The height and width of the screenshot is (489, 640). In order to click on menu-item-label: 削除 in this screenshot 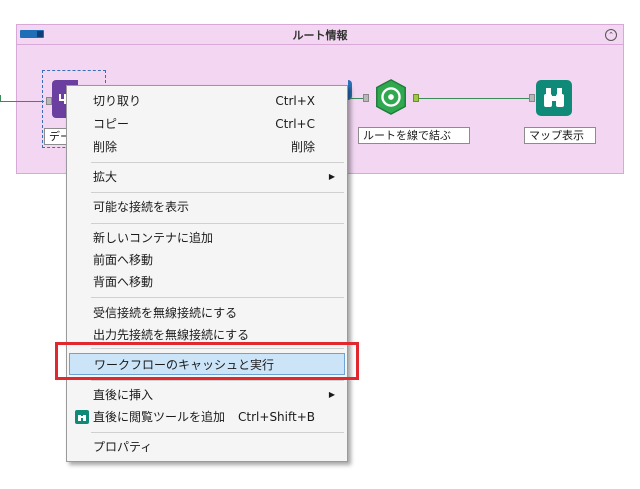, I will do `click(105, 147)`.